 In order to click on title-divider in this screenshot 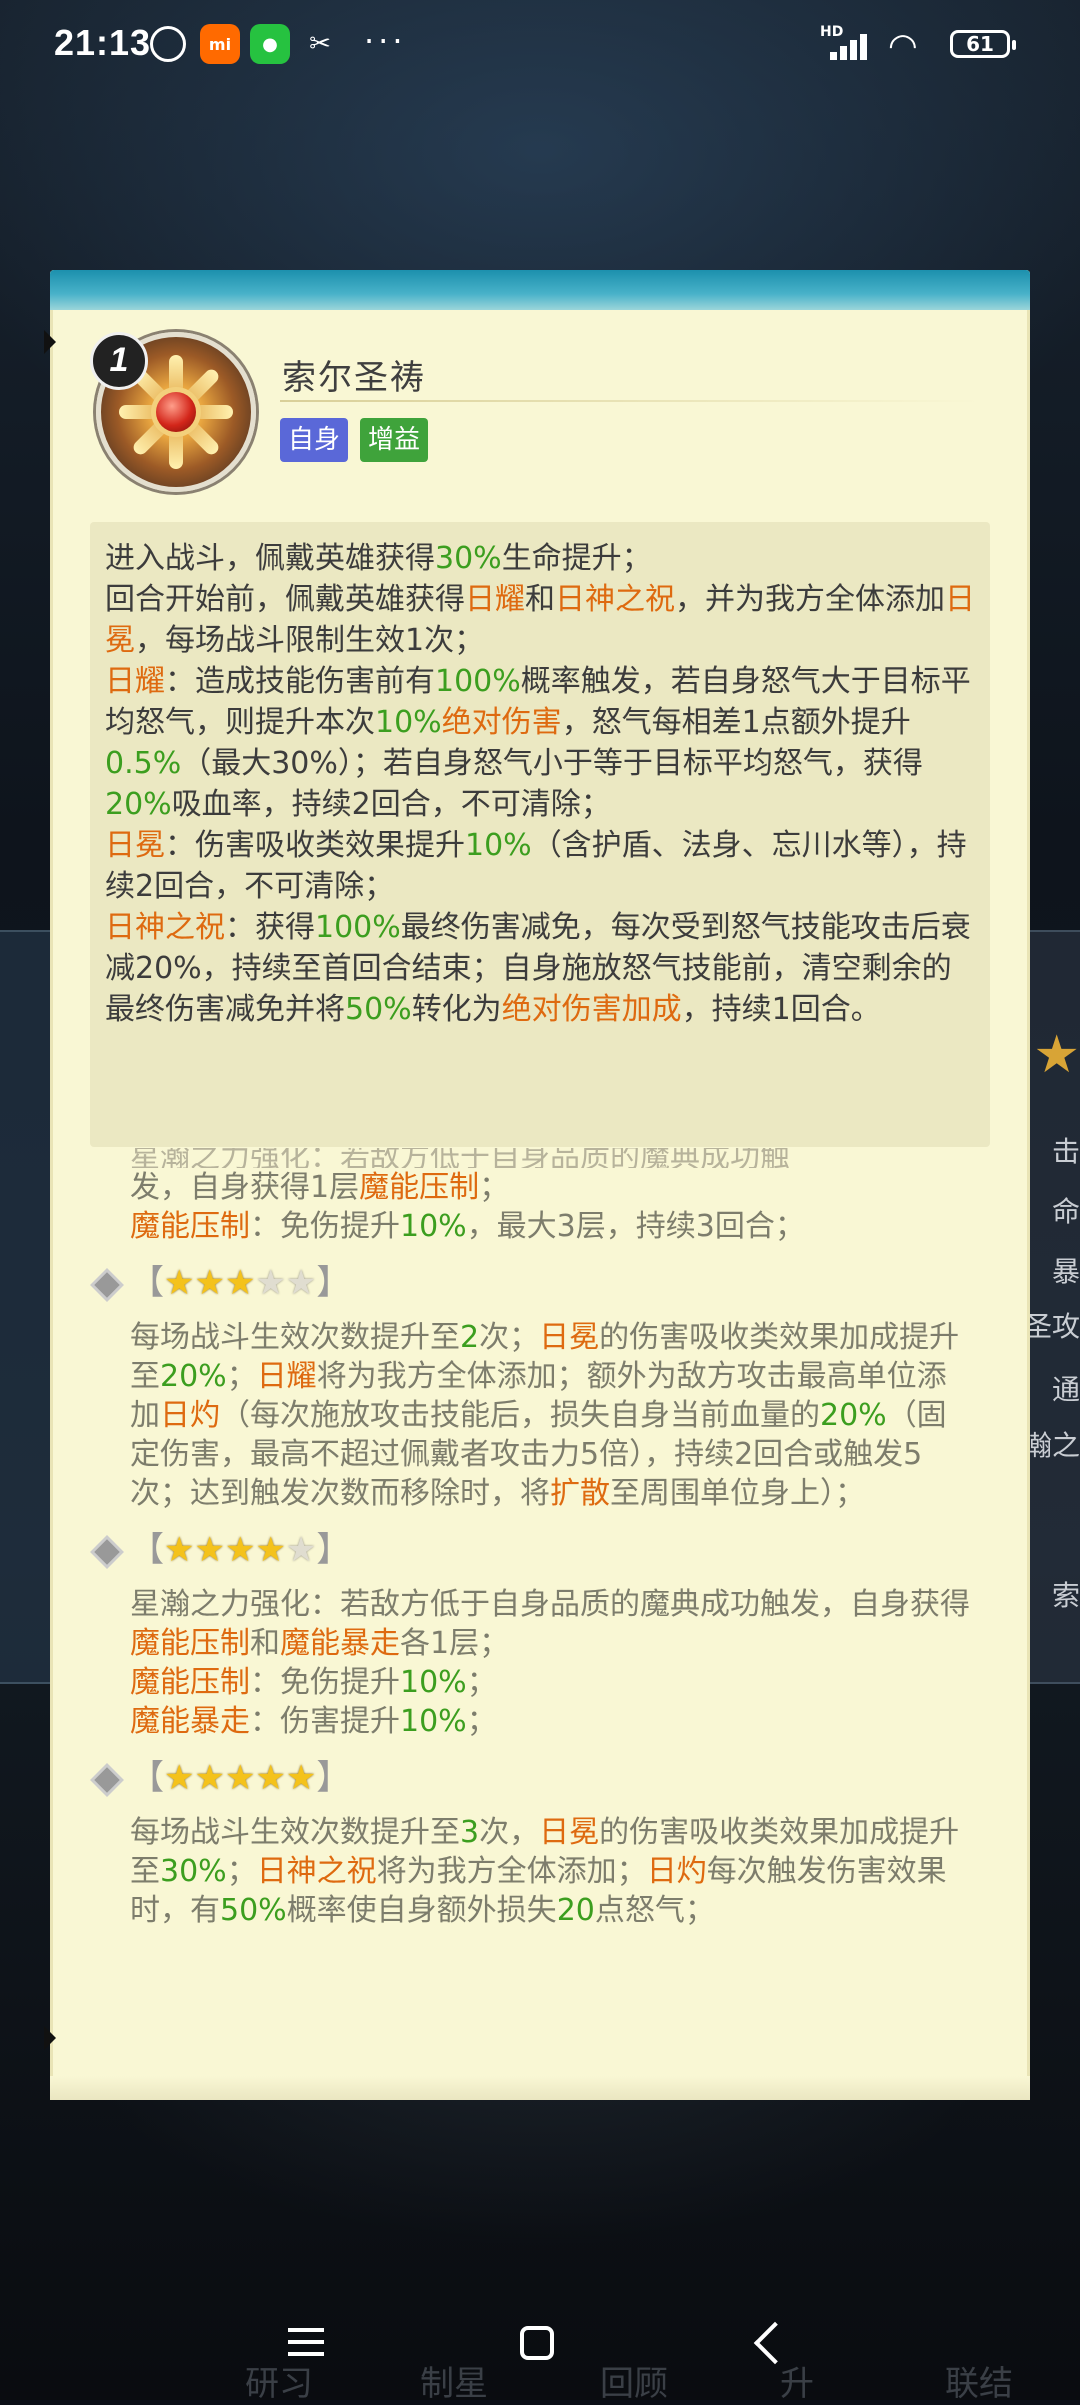, I will do `click(630, 401)`.